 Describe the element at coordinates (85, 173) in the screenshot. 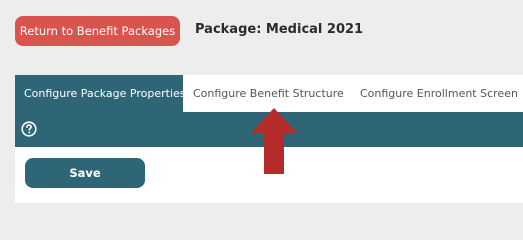

I see `save-button: Save` at that location.